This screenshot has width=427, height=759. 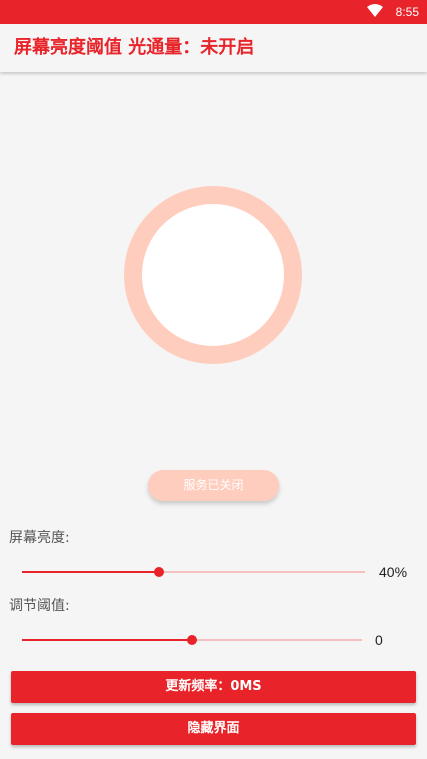 I want to click on service-status-button: 服务已关闭, so click(x=213, y=485).